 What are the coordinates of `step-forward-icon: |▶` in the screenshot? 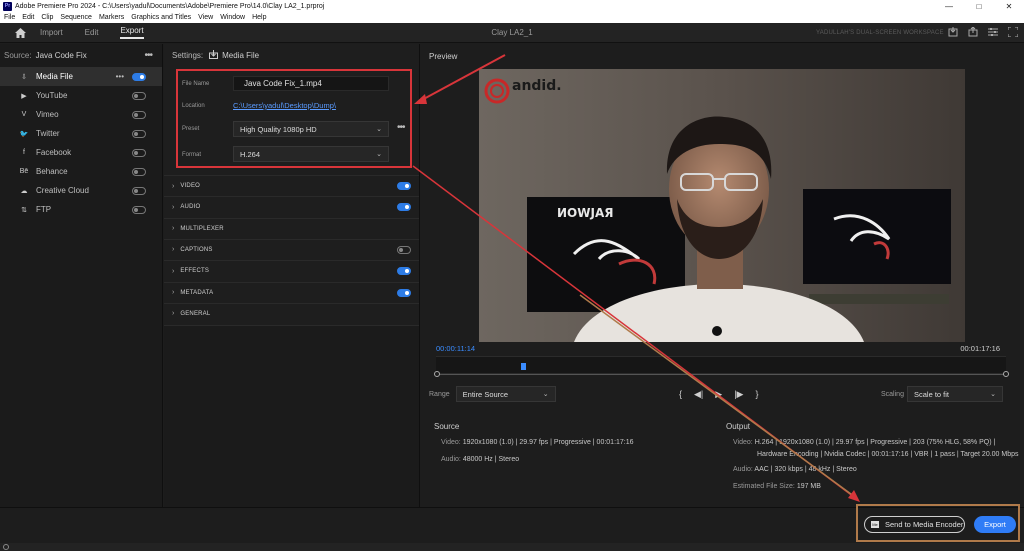 It's located at (738, 394).